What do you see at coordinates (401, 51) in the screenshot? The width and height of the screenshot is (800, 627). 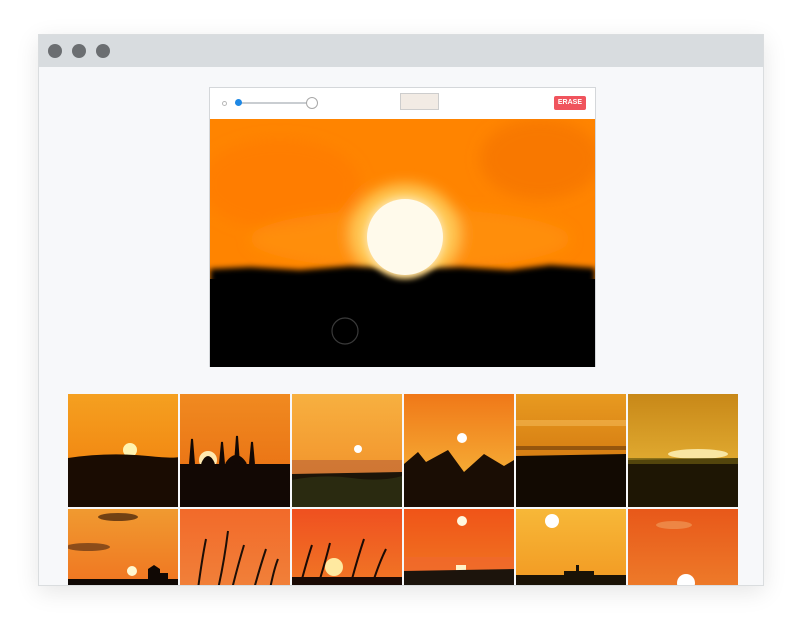 I see `window-titlebar` at bounding box center [401, 51].